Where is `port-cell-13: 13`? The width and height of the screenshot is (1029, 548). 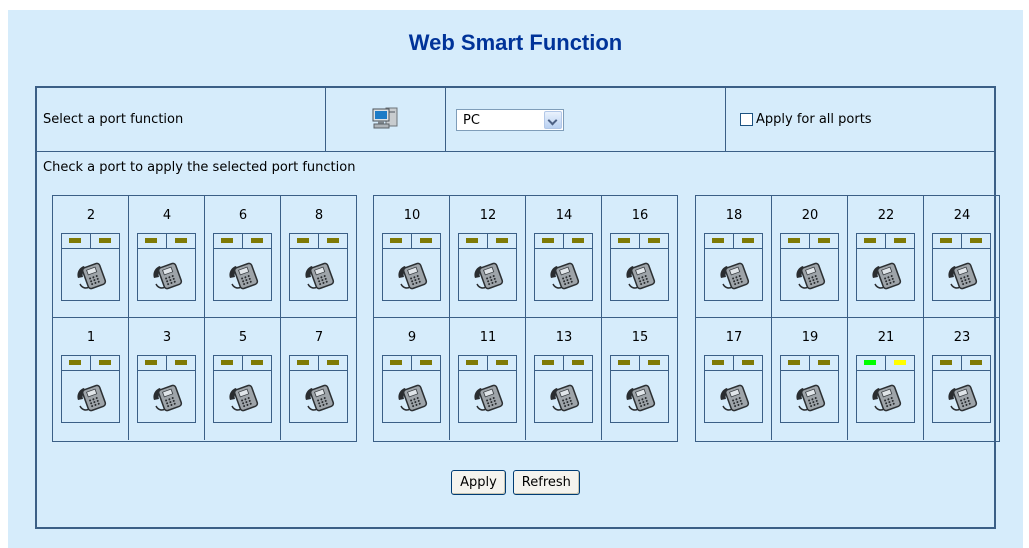
port-cell-13: 13 is located at coordinates (564, 379).